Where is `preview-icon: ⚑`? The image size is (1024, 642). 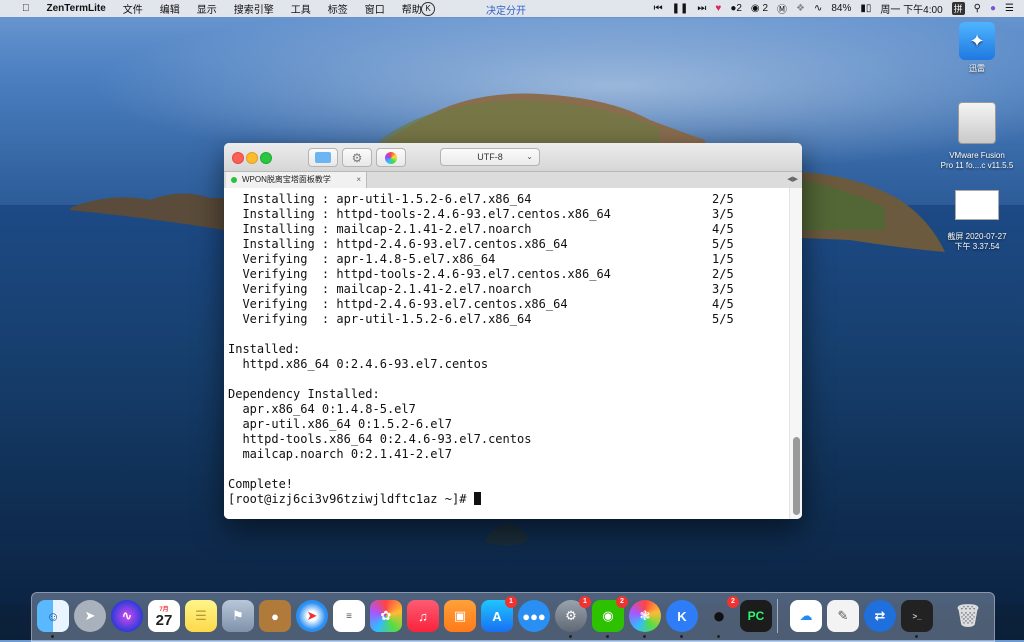 preview-icon: ⚑ is located at coordinates (238, 615).